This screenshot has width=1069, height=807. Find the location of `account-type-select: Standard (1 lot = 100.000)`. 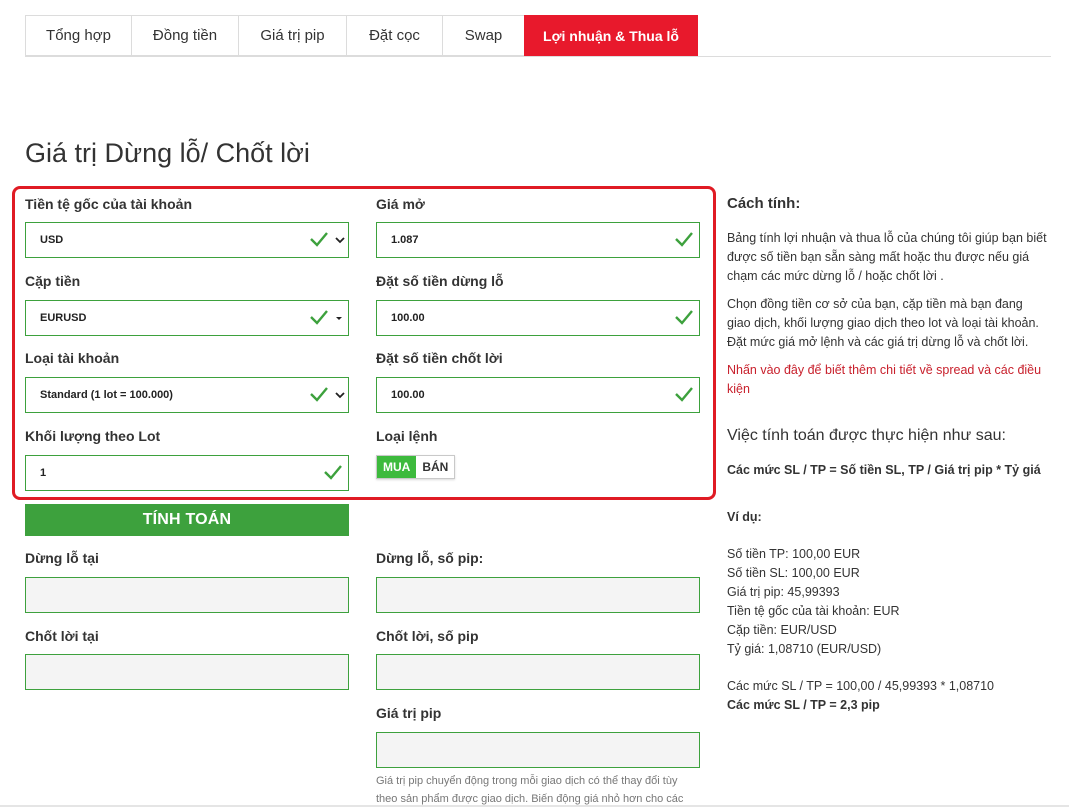

account-type-select: Standard (1 lot = 100.000) is located at coordinates (187, 395).